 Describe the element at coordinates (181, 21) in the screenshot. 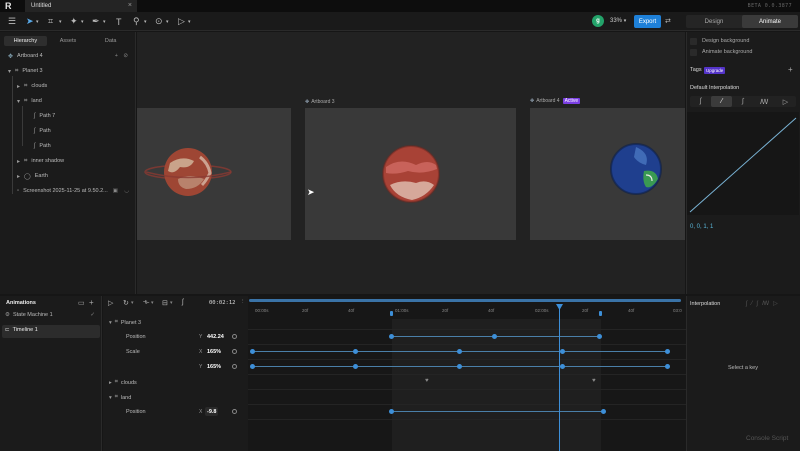

I see `play-tool-icon: ▷` at that location.